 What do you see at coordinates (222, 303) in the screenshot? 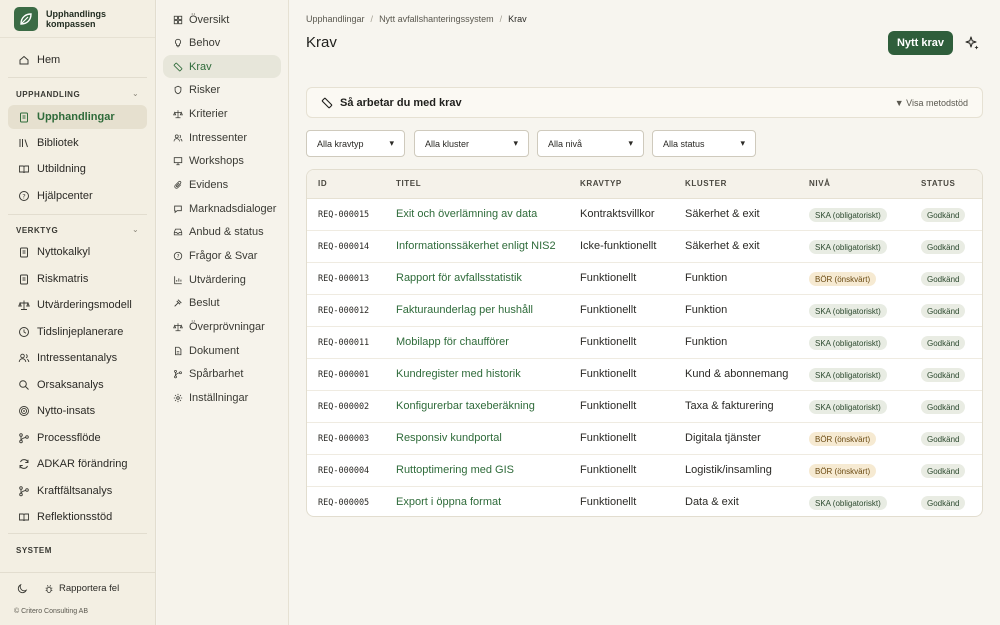
I see `subnav-item: Beslut` at bounding box center [222, 303].